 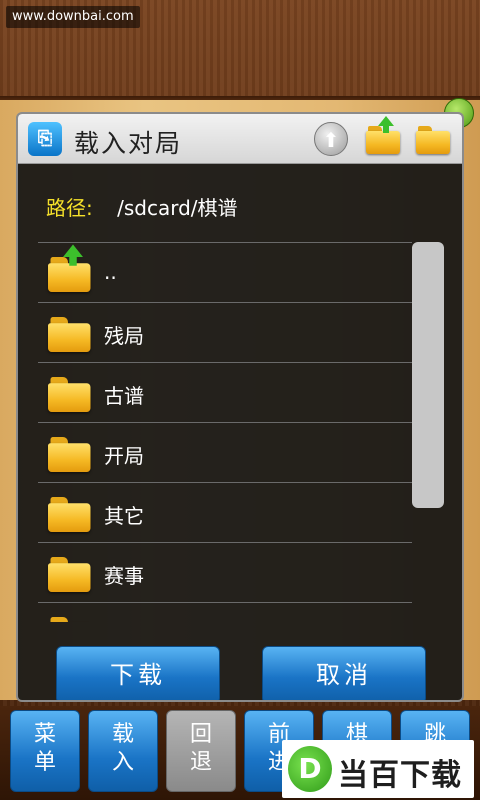 What do you see at coordinates (344, 673) in the screenshot?
I see `cancel-button: 取消` at bounding box center [344, 673].